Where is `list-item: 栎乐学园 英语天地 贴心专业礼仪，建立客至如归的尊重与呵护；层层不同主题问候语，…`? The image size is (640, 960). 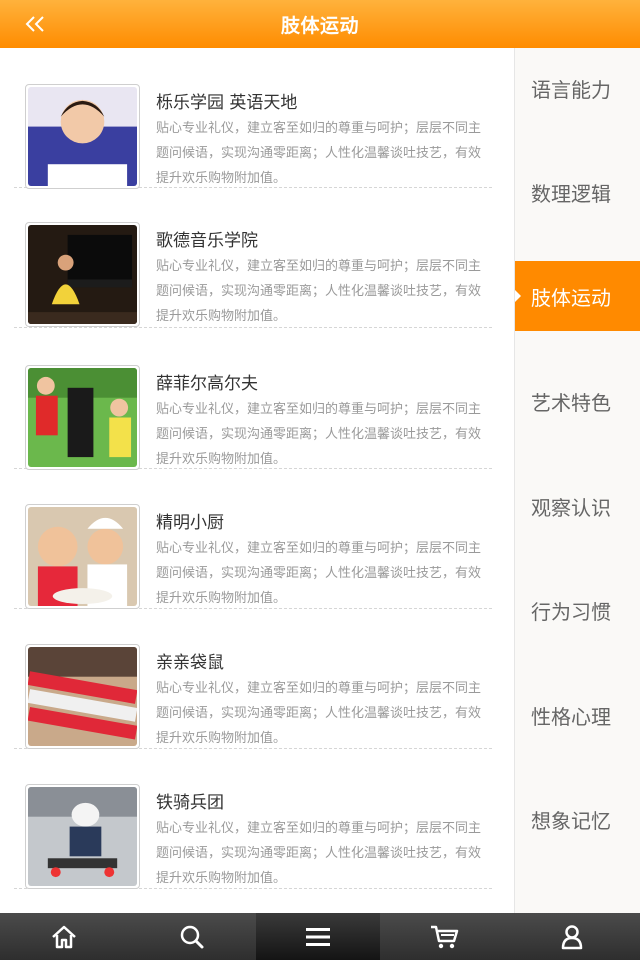 list-item: 栎乐学园 英语天地 贴心专业礼仪，建立客至如归的尊重与呵护；层层不同主题问候语，… is located at coordinates (253, 118).